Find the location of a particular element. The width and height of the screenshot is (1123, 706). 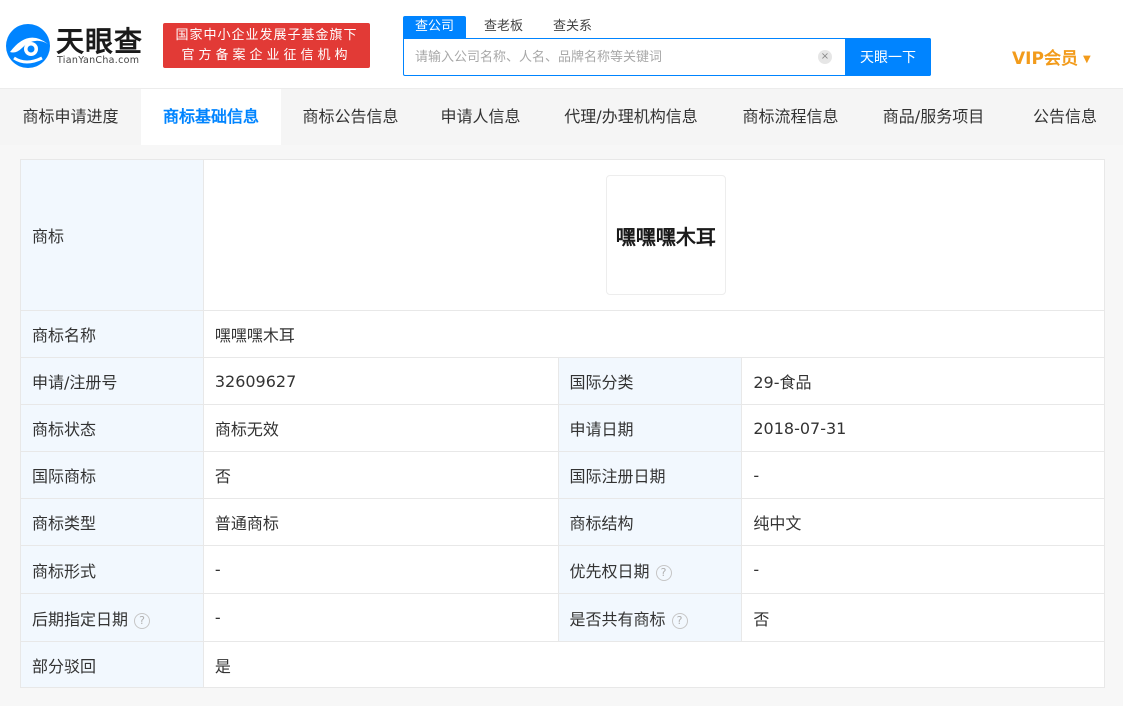

field-label-with-help: 是否共有商标? is located at coordinates (650, 617).